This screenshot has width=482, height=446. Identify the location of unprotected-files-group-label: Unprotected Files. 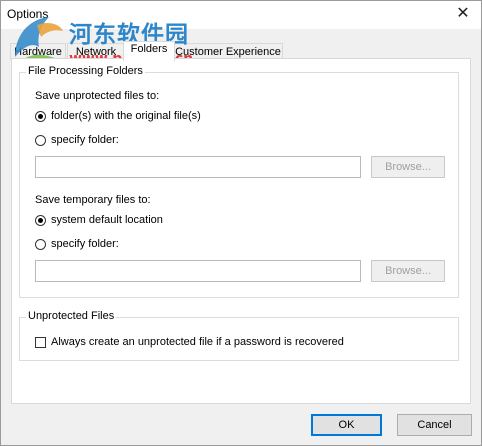
(71, 316).